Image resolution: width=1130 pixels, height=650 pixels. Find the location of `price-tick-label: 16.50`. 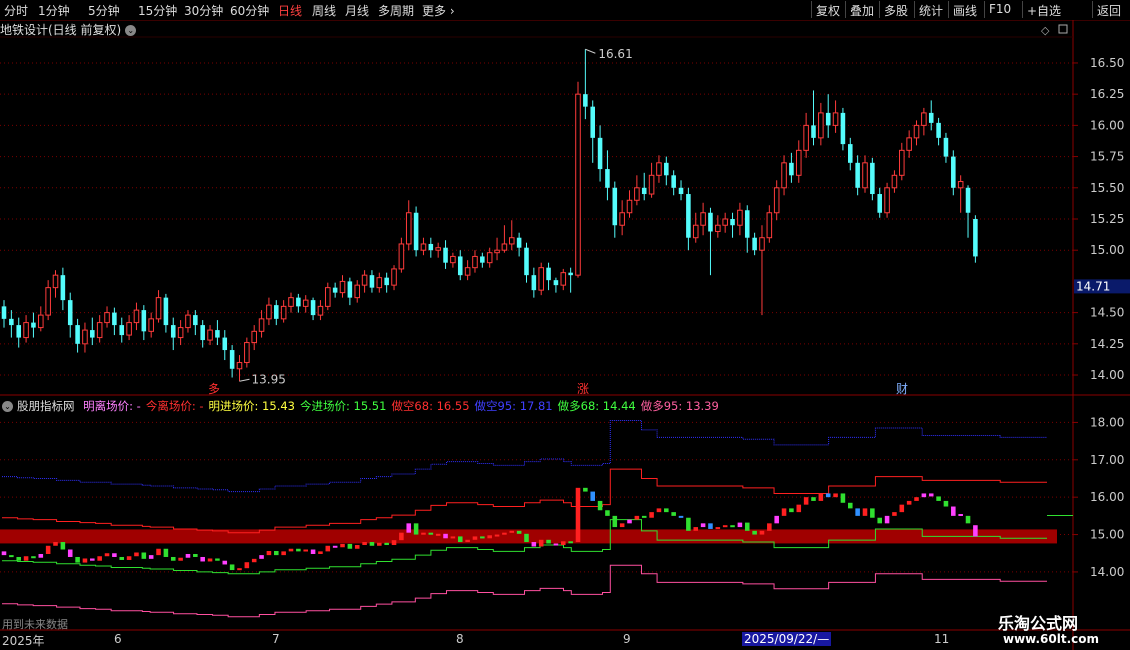

price-tick-label: 16.50 is located at coordinates (1107, 63).